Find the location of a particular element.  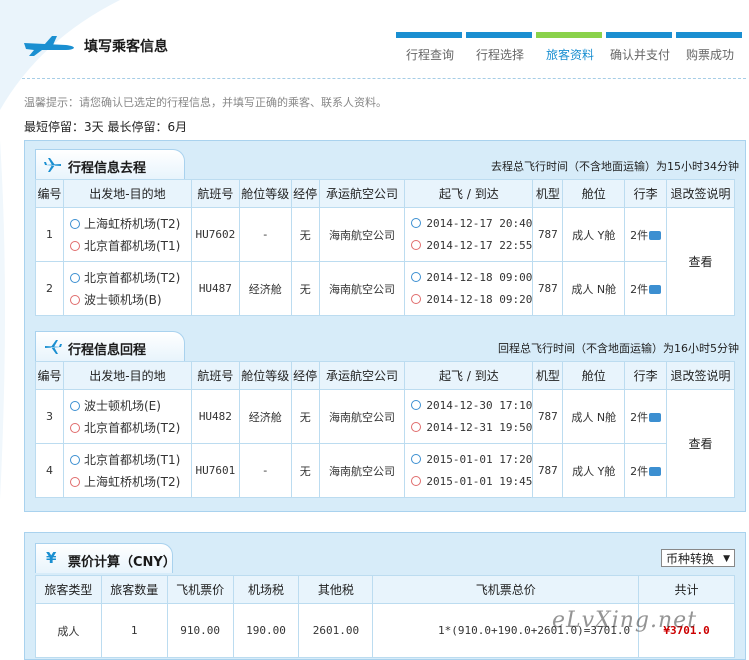

yuan-icon: ¥ is located at coordinates (51, 558).